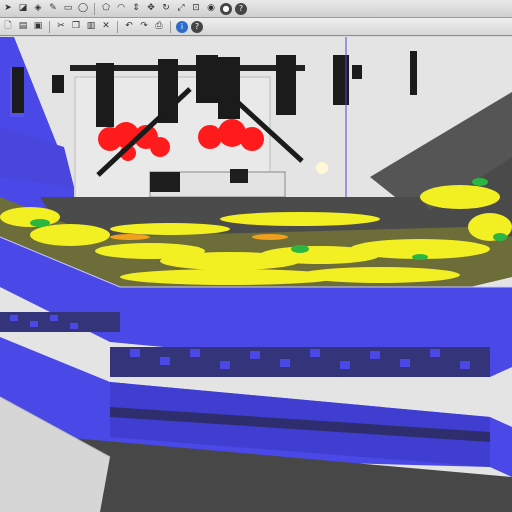 Image resolution: width=512 pixels, height=512 pixels. I want to click on open-file-icon: ▤, so click(23, 27).